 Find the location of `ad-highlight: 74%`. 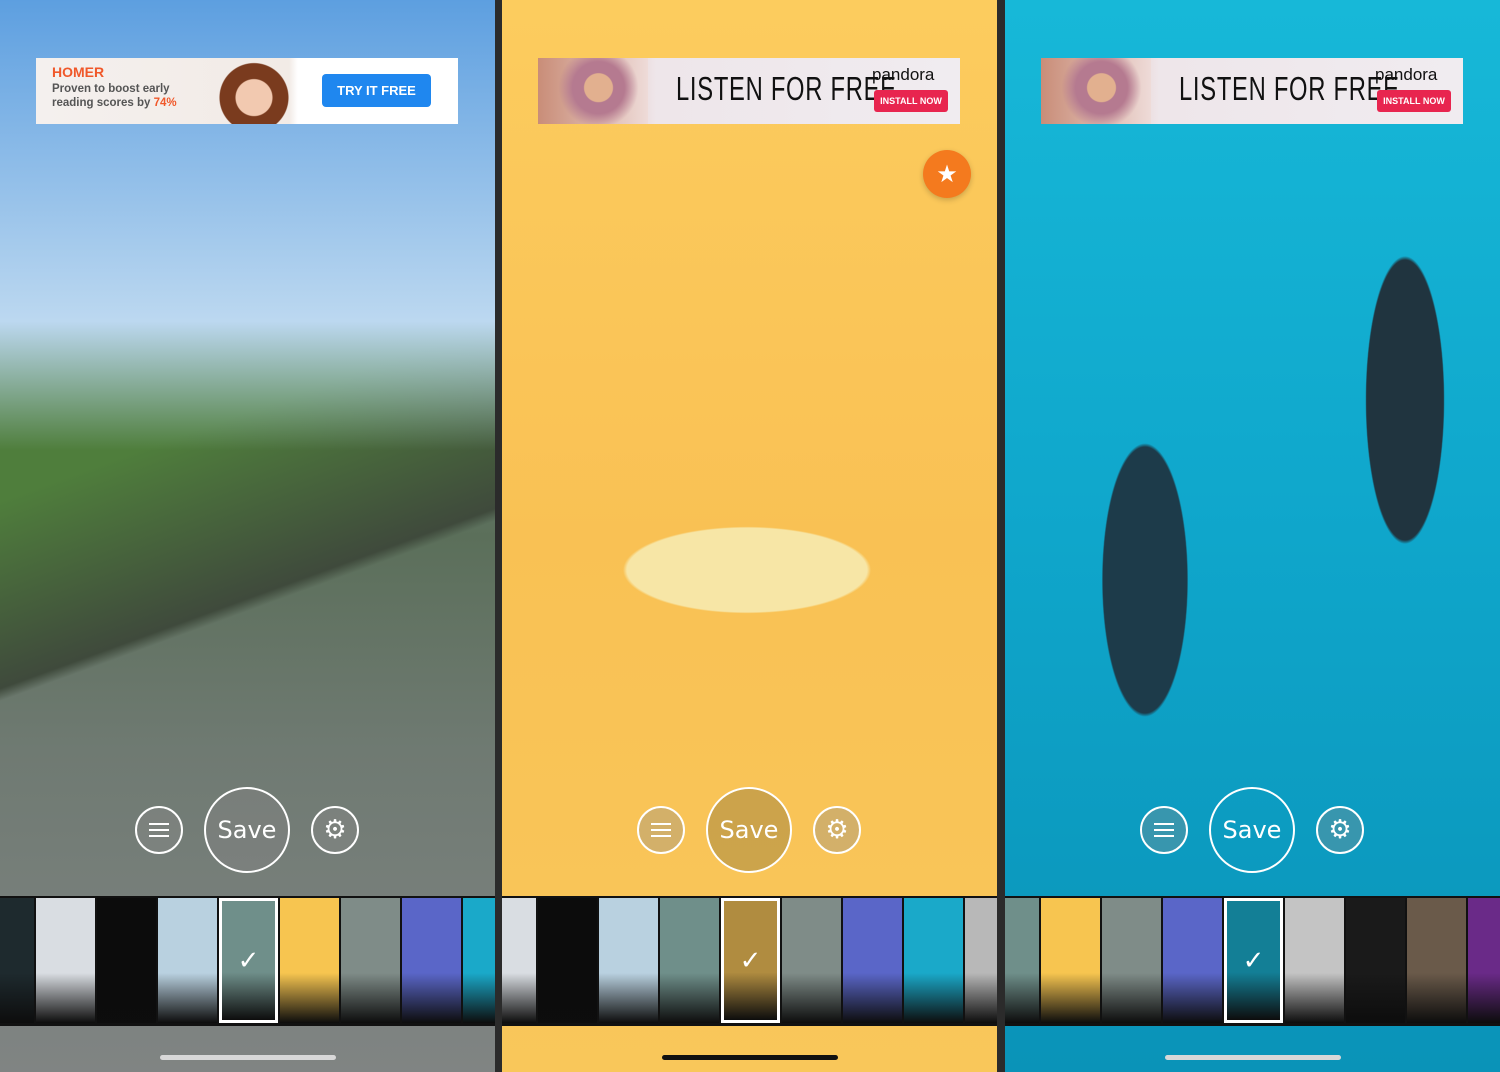

ad-highlight: 74% is located at coordinates (165, 103).